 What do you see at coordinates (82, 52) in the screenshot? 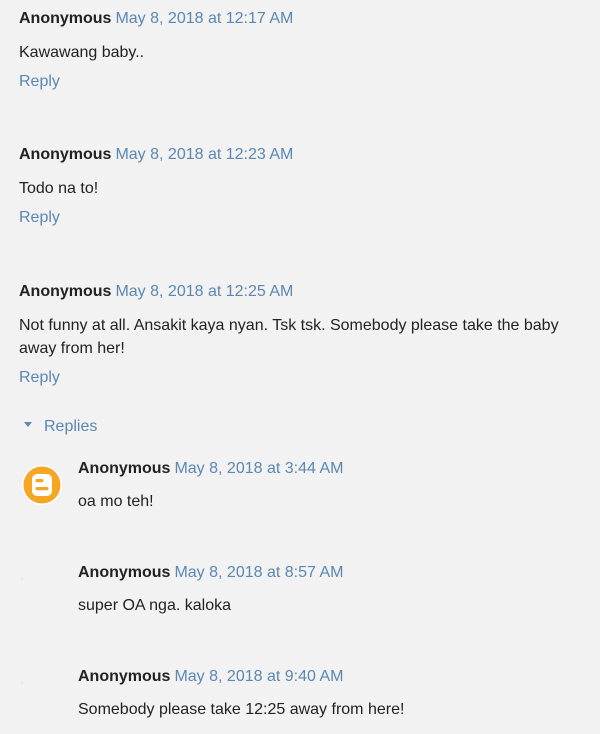
I see `comment-text: Kawawang baby..` at bounding box center [82, 52].